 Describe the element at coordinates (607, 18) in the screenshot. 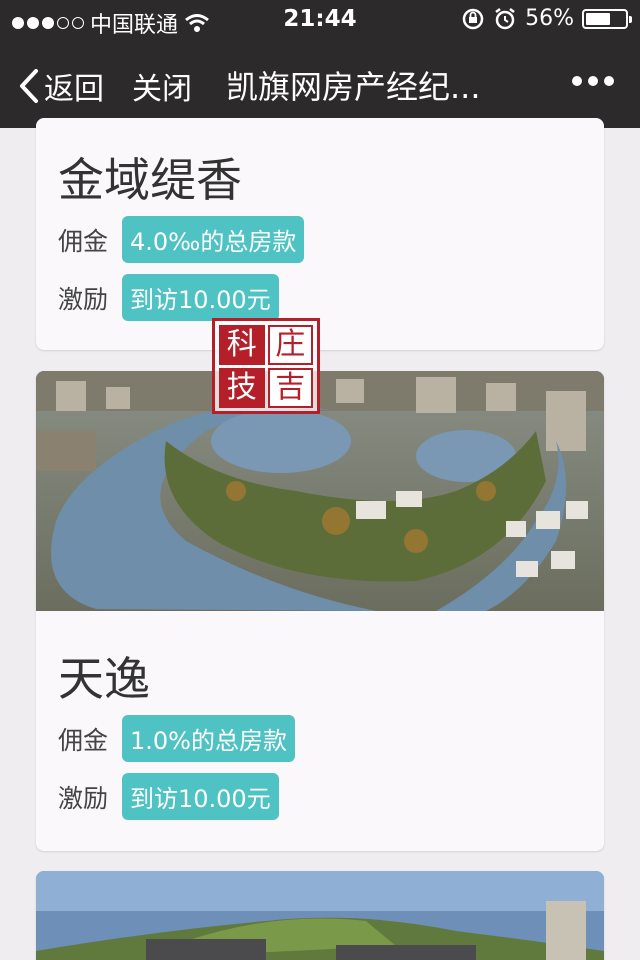

I see `battery-icon` at that location.